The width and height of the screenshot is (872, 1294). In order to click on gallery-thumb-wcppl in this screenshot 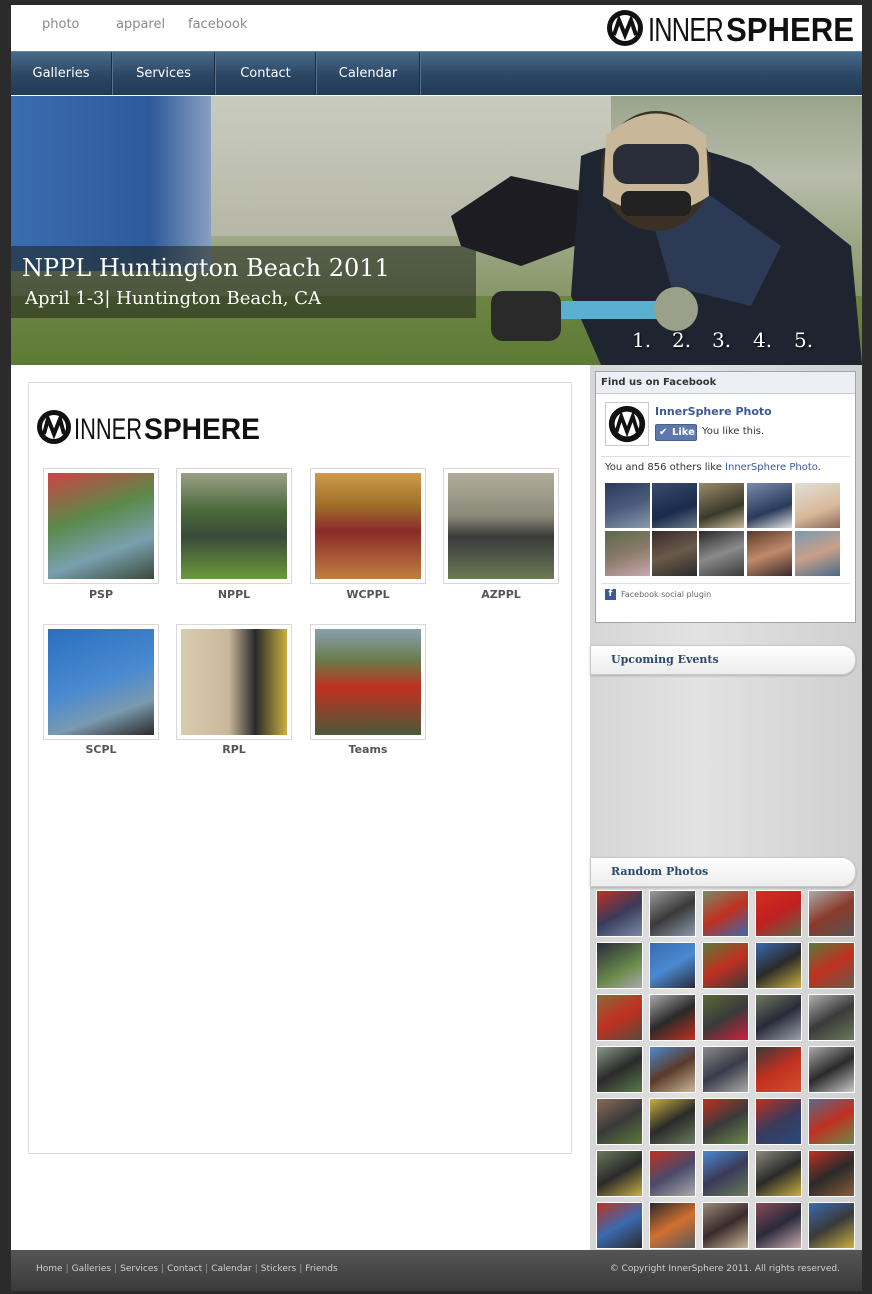, I will do `click(368, 526)`.